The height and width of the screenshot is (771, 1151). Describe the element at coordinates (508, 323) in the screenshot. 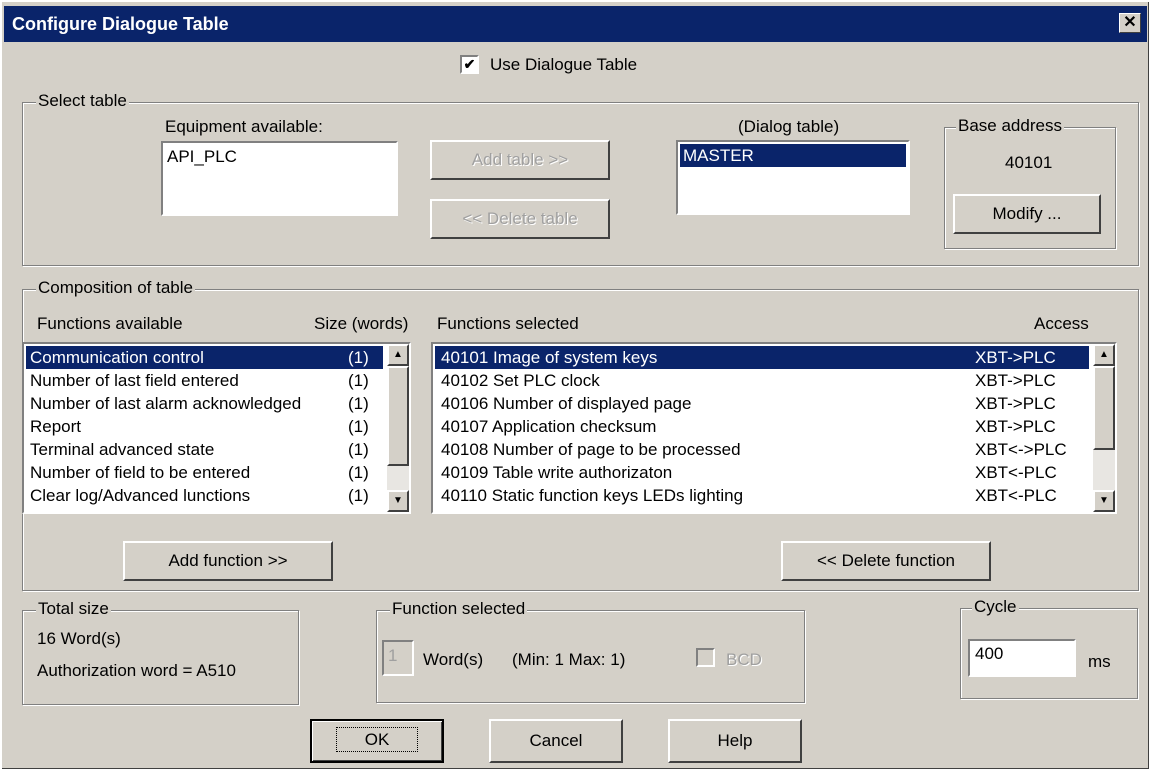

I see `functions-selected-header: Functions selected` at that location.